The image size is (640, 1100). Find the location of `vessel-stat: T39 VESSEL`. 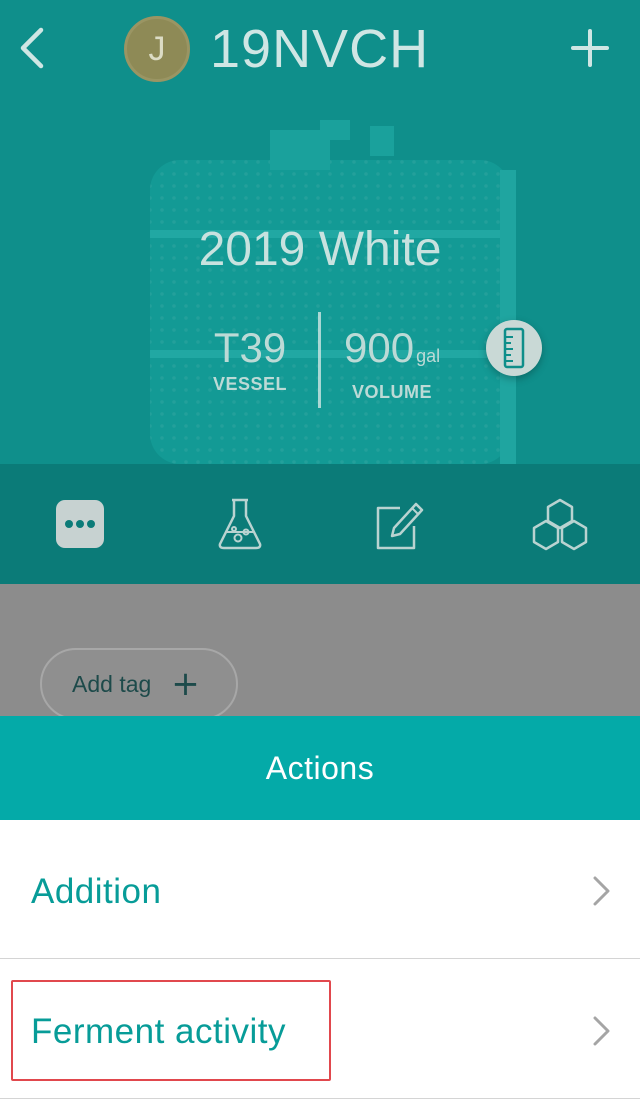

vessel-stat: T39 VESSEL is located at coordinates (250, 358).